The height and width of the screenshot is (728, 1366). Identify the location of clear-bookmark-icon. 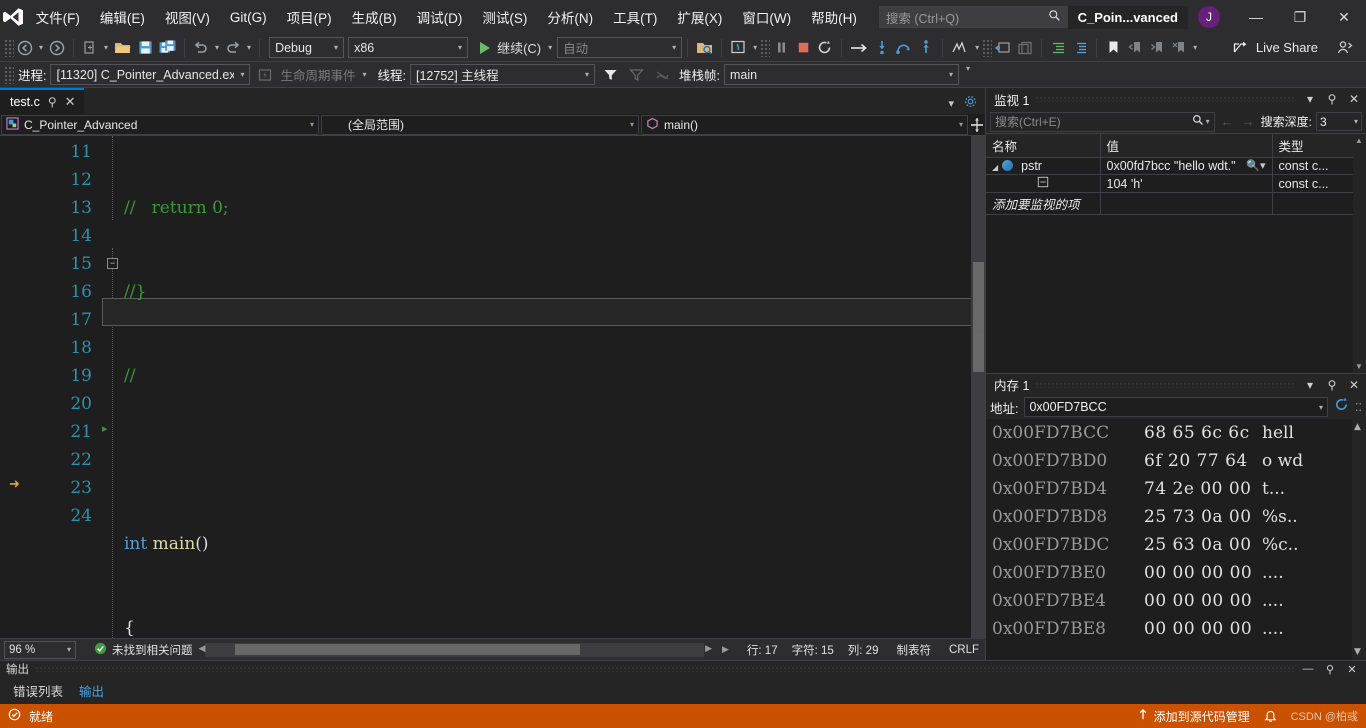
(1179, 48).